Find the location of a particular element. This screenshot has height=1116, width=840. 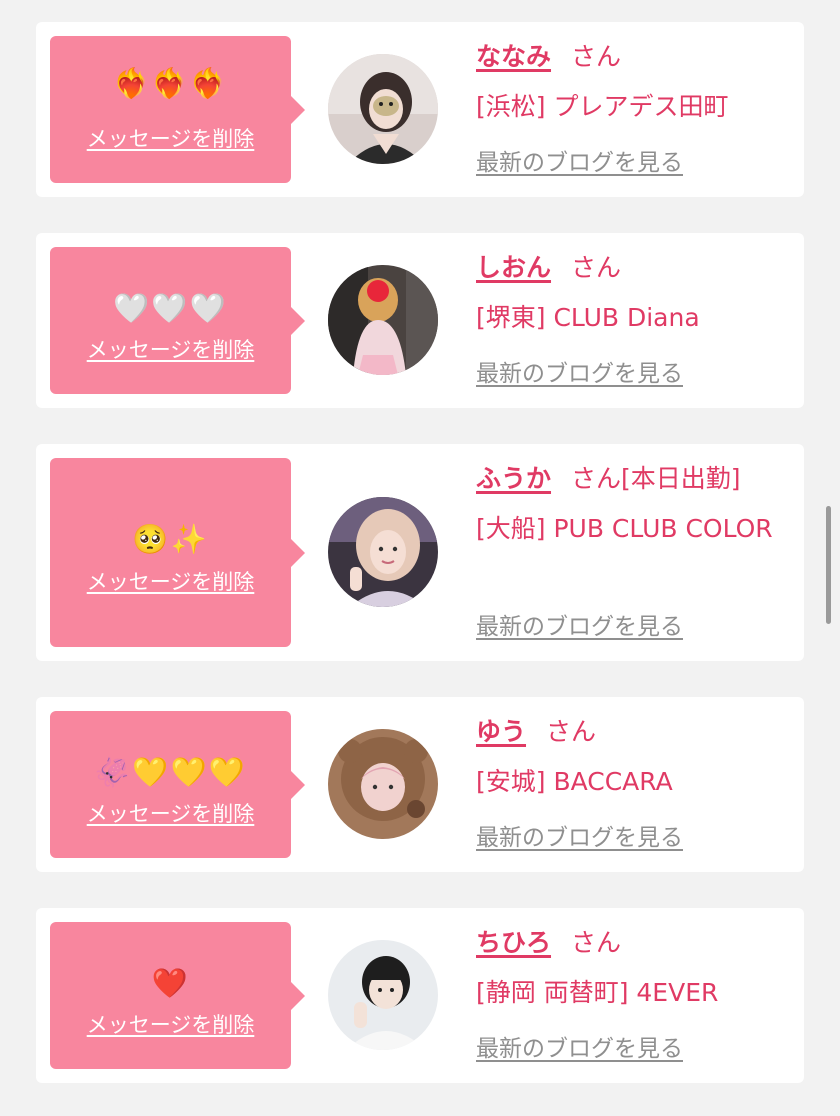

message-bubble: 🦑💛💛💛 メッセージを削除 is located at coordinates (177, 784).